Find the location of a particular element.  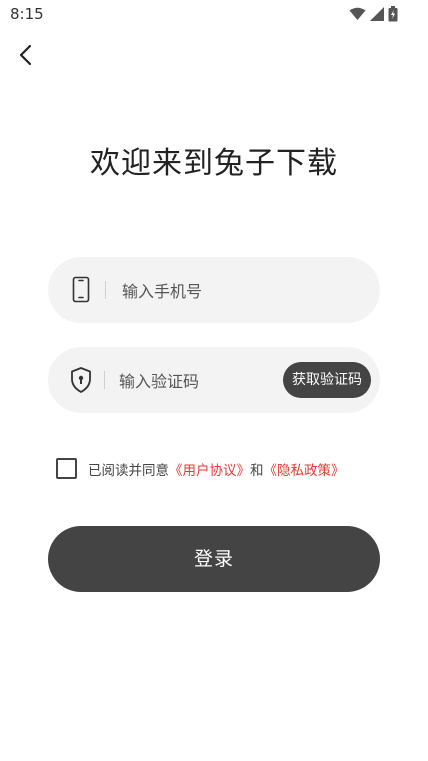

back-button is located at coordinates (27, 55).